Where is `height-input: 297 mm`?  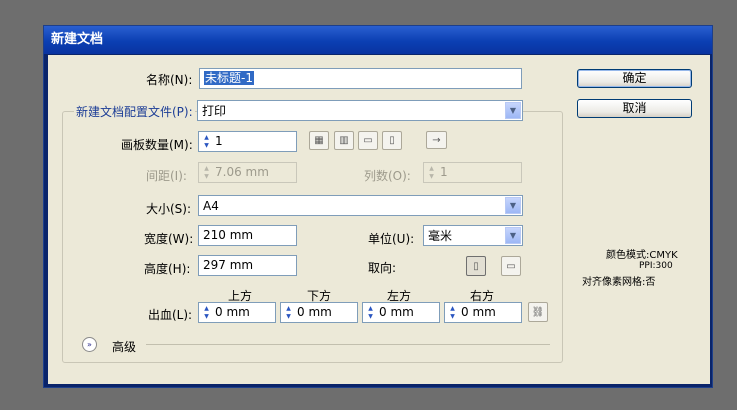 height-input: 297 mm is located at coordinates (247, 265).